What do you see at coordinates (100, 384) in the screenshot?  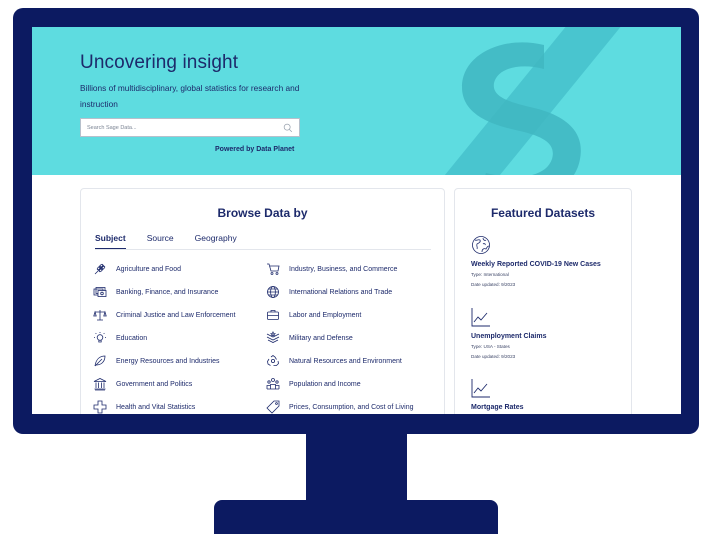 I see `building-icon` at bounding box center [100, 384].